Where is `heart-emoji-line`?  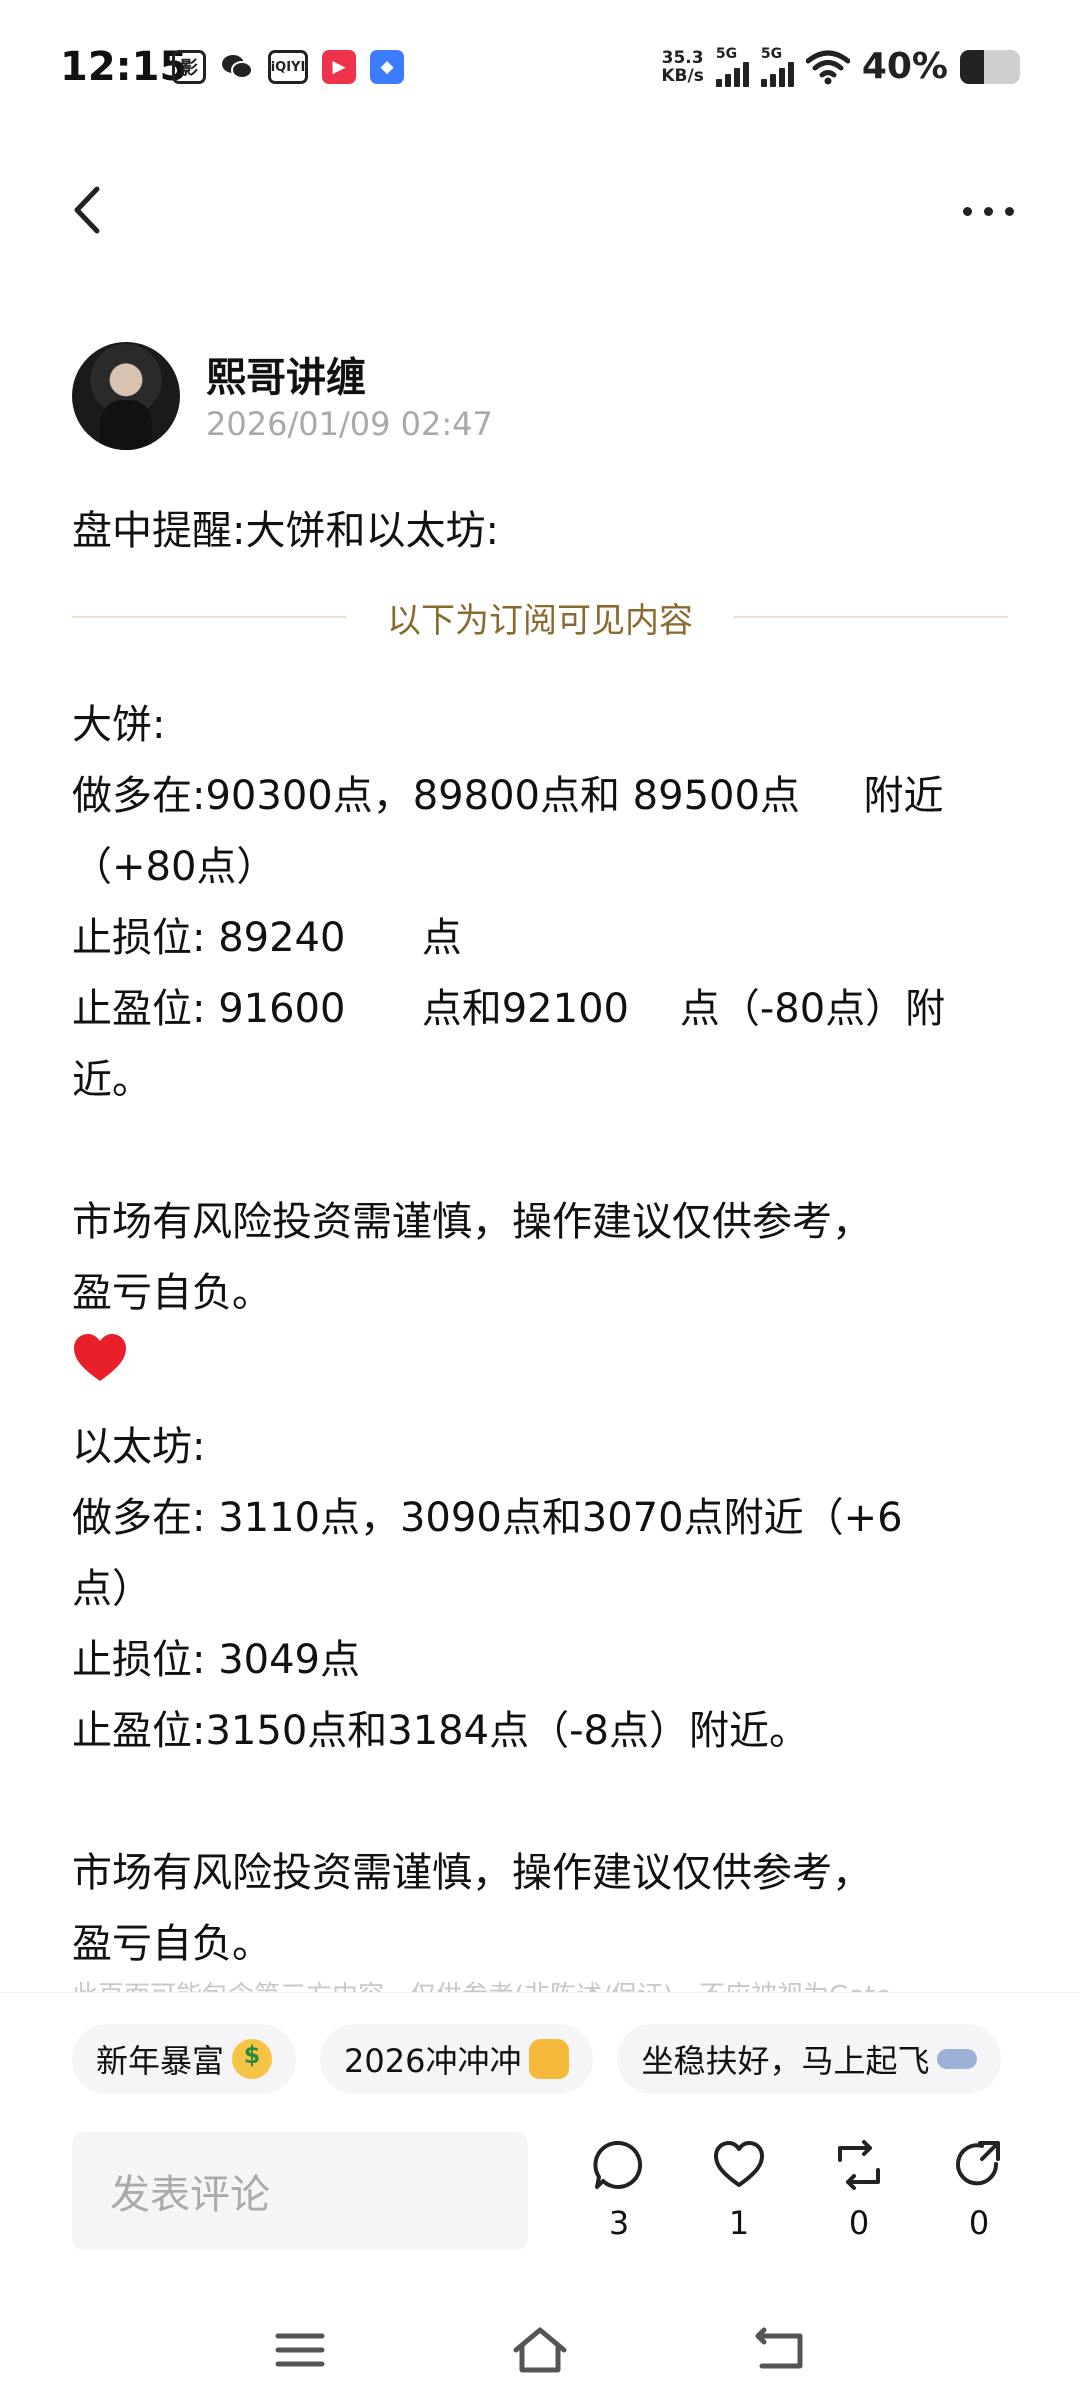 heart-emoji-line is located at coordinates (542, 1370).